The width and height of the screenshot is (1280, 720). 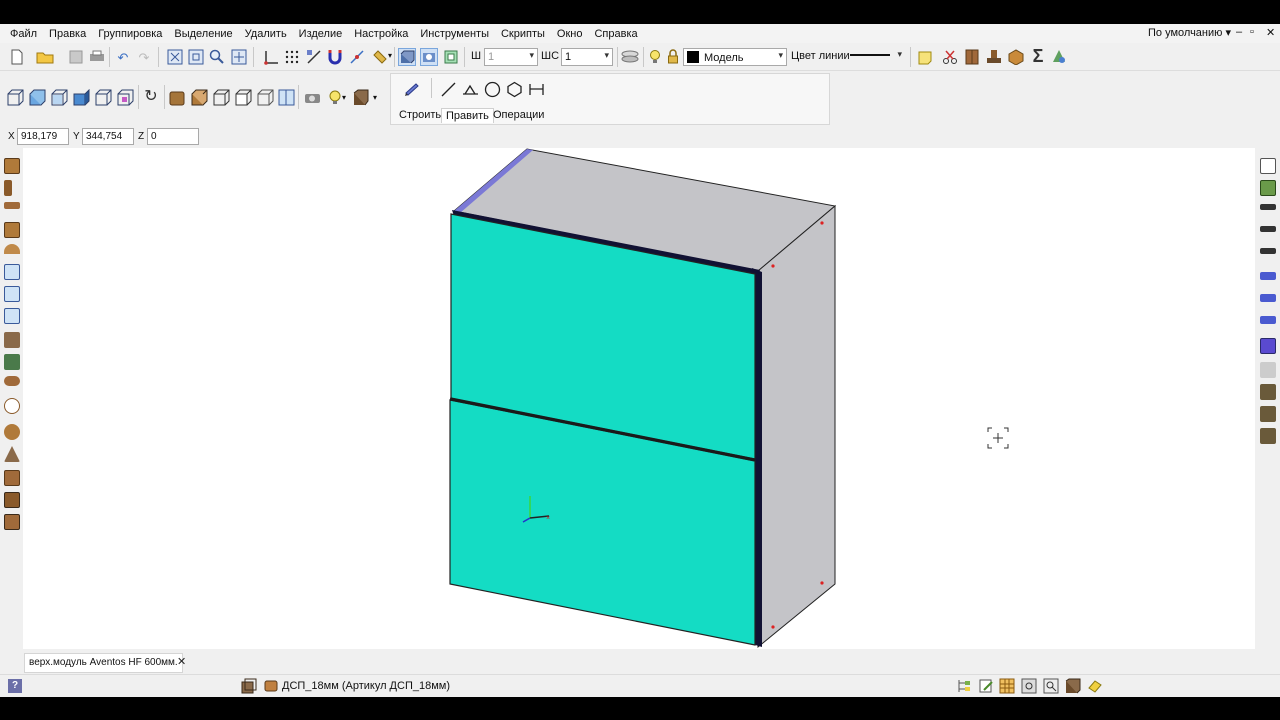 What do you see at coordinates (177, 97) in the screenshot?
I see `shaded-mode-icon` at bounding box center [177, 97].